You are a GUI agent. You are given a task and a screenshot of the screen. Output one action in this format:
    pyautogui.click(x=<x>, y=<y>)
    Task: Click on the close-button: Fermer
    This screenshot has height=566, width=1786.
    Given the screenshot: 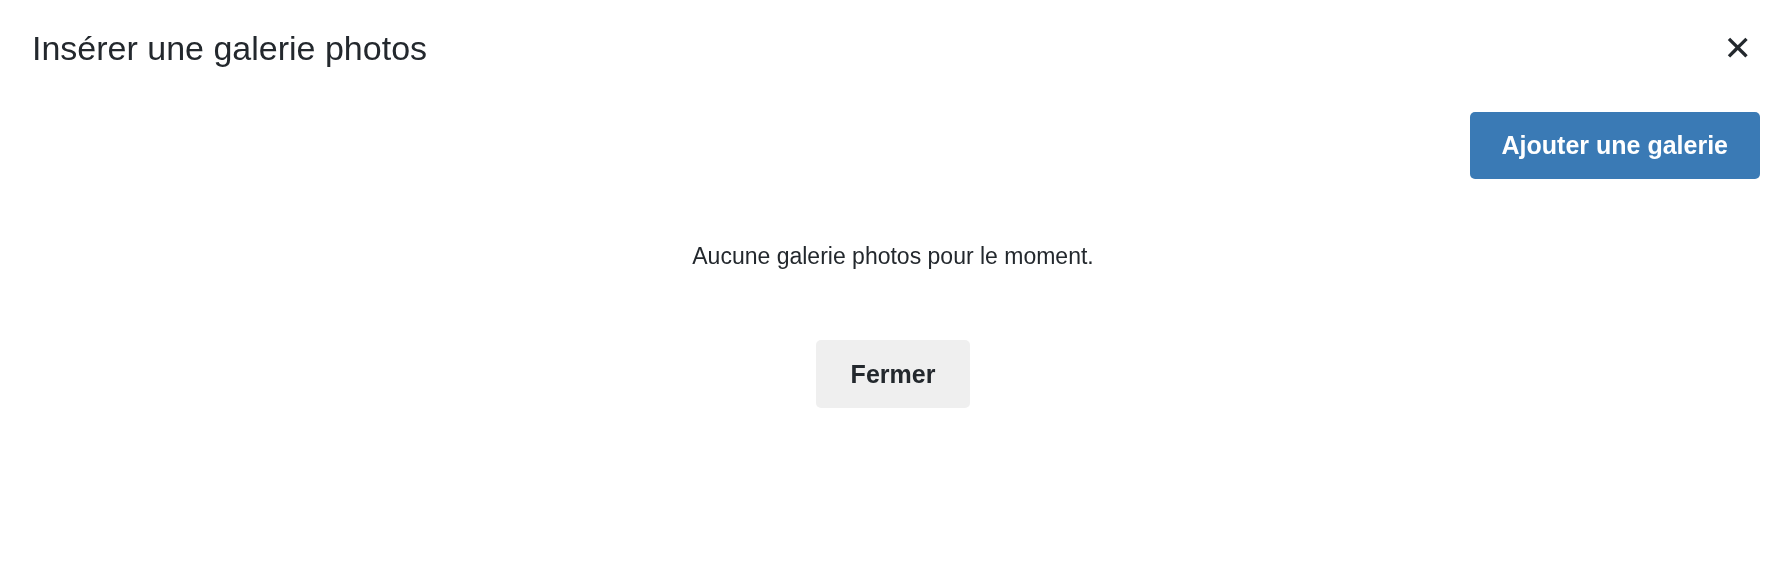 What is the action you would take?
    pyautogui.click(x=893, y=374)
    